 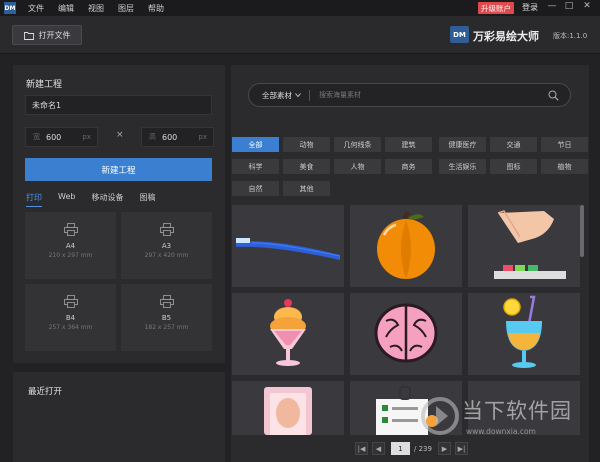 What do you see at coordinates (306, 166) in the screenshot?
I see `category-food: 美食` at bounding box center [306, 166].